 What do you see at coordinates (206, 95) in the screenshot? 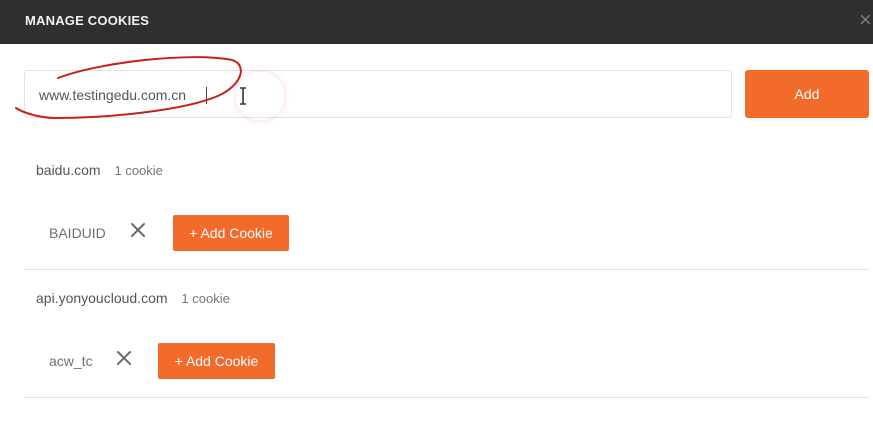
I see `text-caret` at bounding box center [206, 95].